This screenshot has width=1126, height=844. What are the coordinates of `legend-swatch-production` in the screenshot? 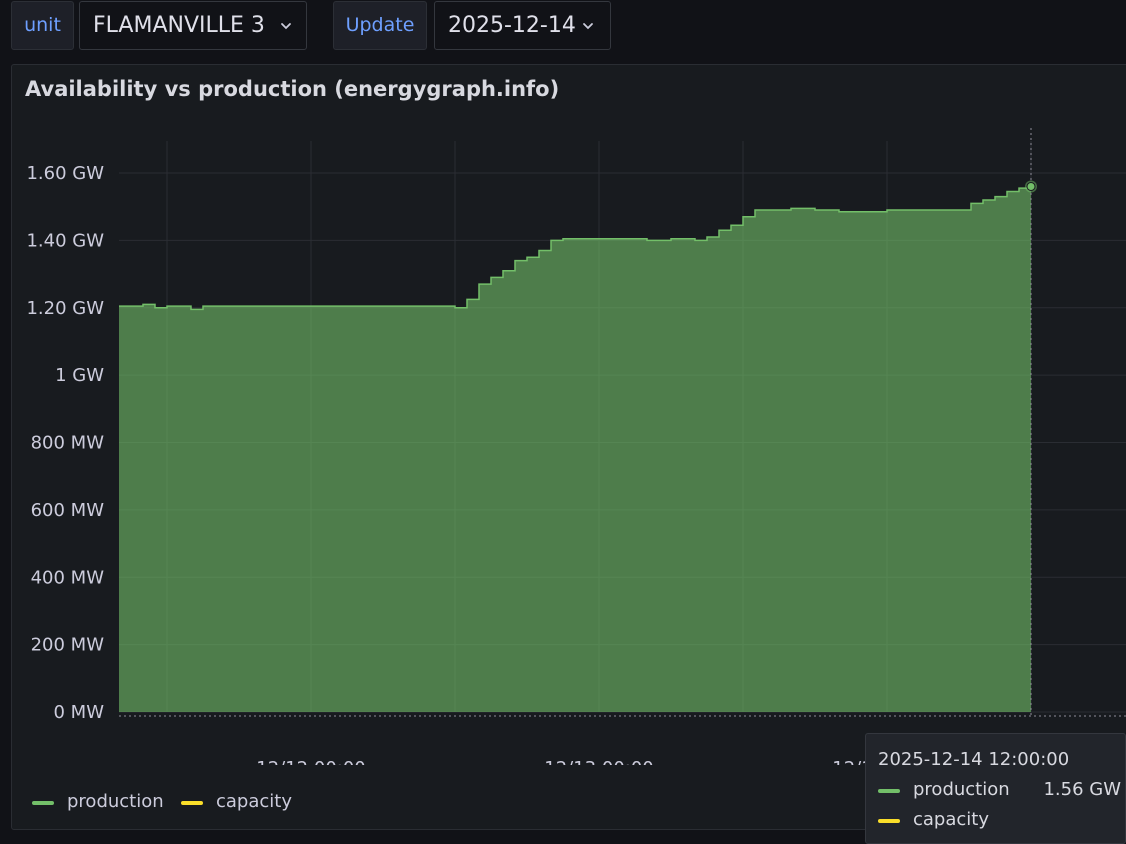 It's located at (43, 803).